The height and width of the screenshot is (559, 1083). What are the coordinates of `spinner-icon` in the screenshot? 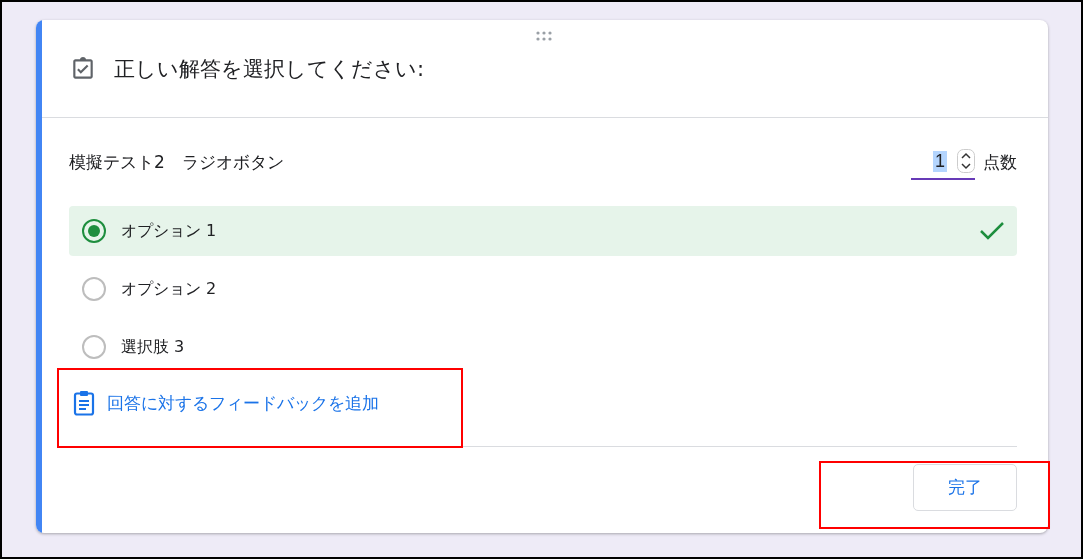 It's located at (966, 161).